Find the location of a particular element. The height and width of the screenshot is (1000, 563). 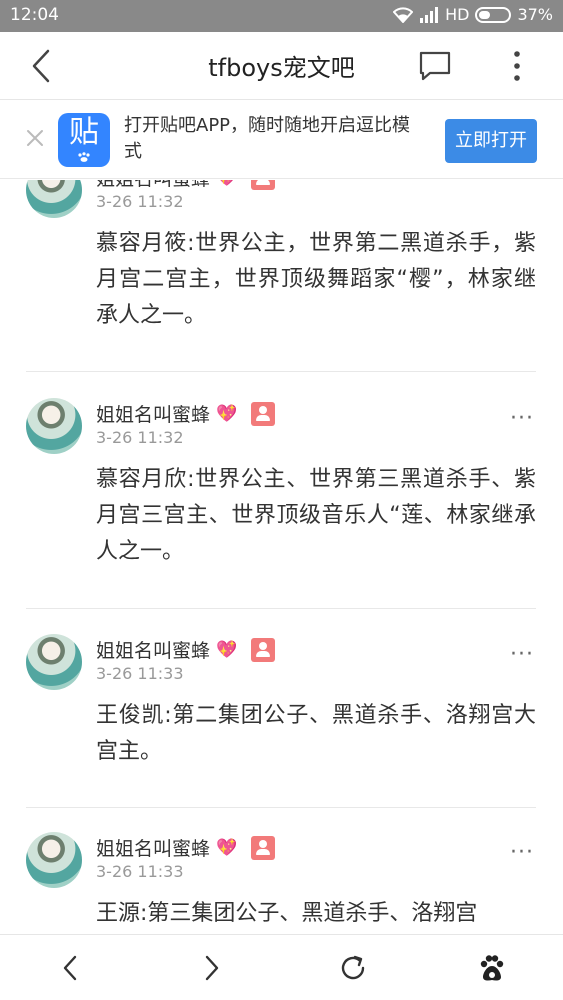

battery-icon is located at coordinates (493, 14).